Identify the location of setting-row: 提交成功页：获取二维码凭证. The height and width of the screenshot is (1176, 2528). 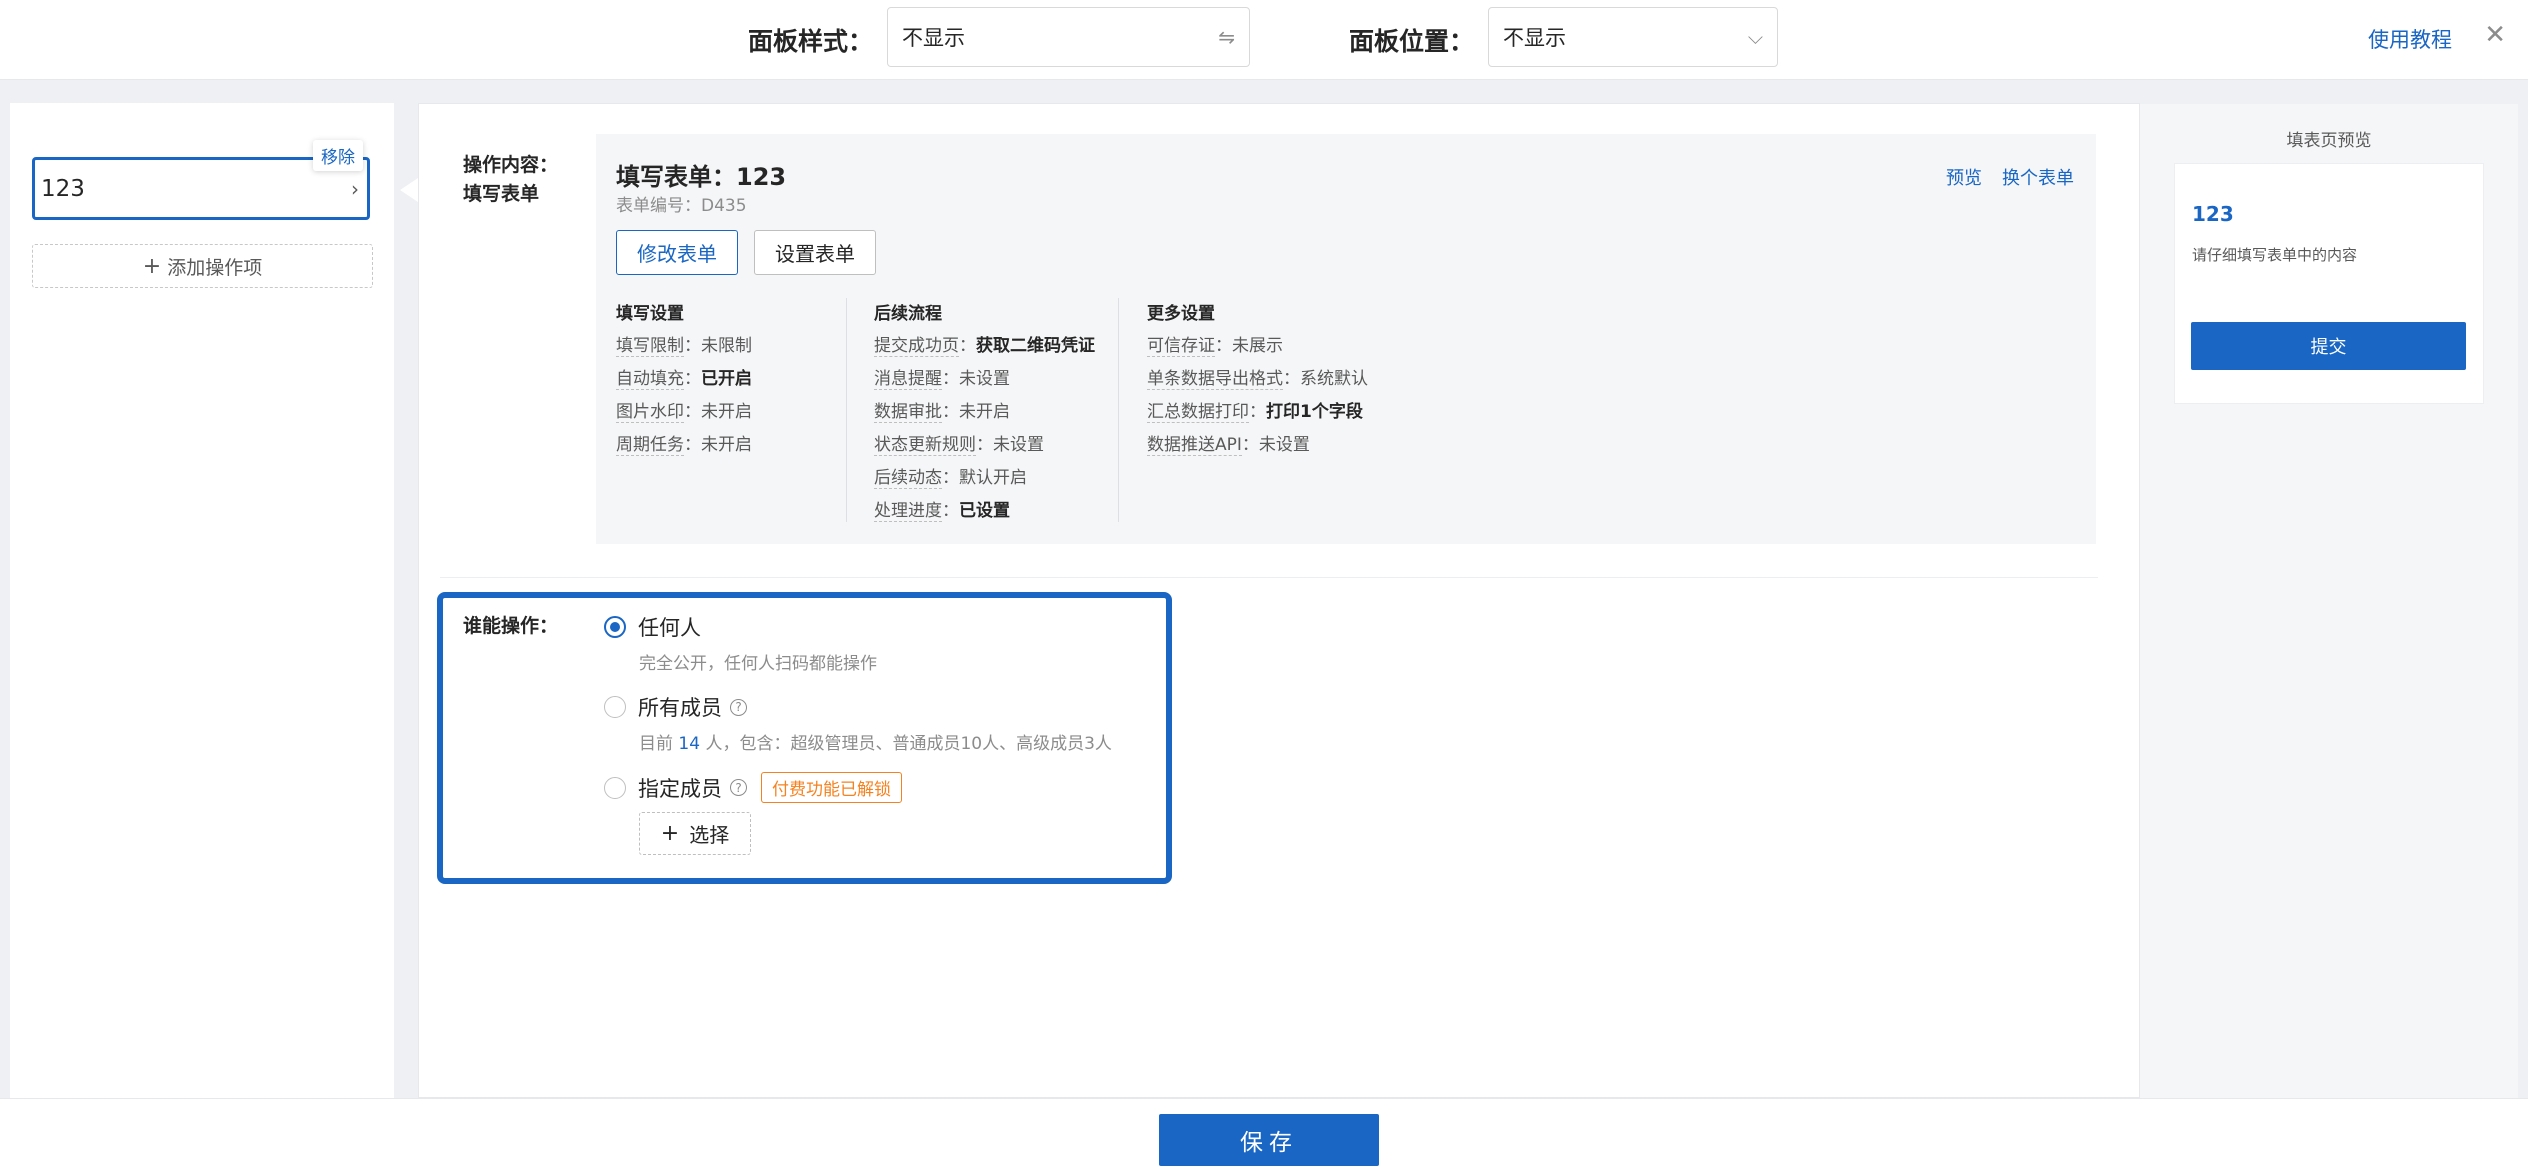
(984, 351).